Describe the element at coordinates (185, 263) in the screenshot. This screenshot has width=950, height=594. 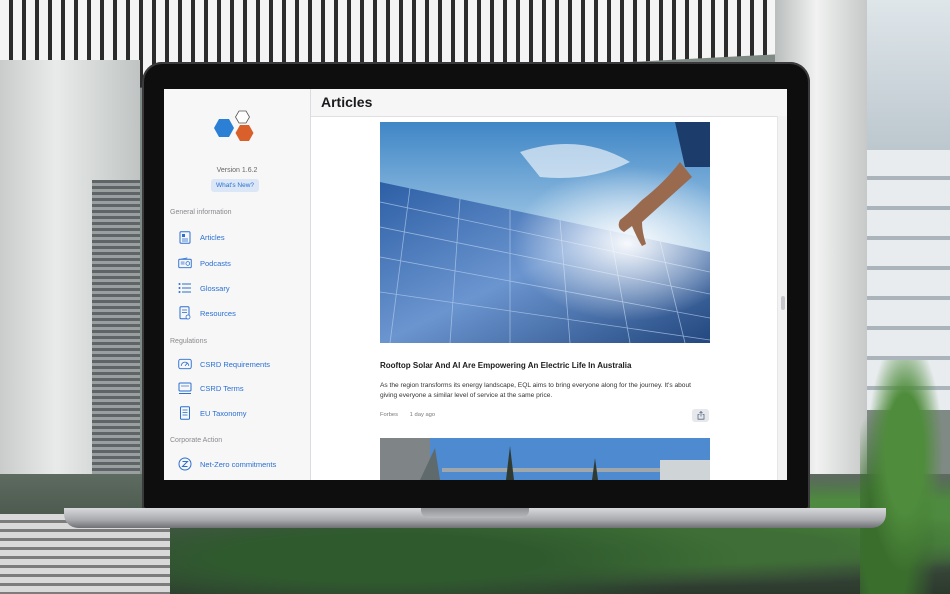
I see `radio-icon` at that location.